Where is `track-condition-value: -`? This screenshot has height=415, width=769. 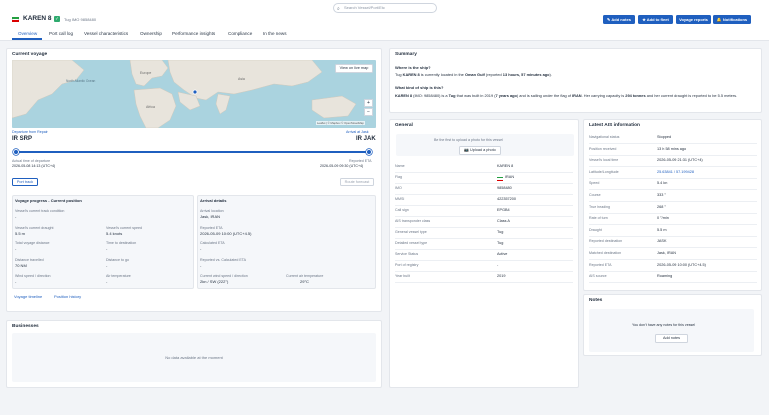 track-condition-value: - is located at coordinates (16, 216).